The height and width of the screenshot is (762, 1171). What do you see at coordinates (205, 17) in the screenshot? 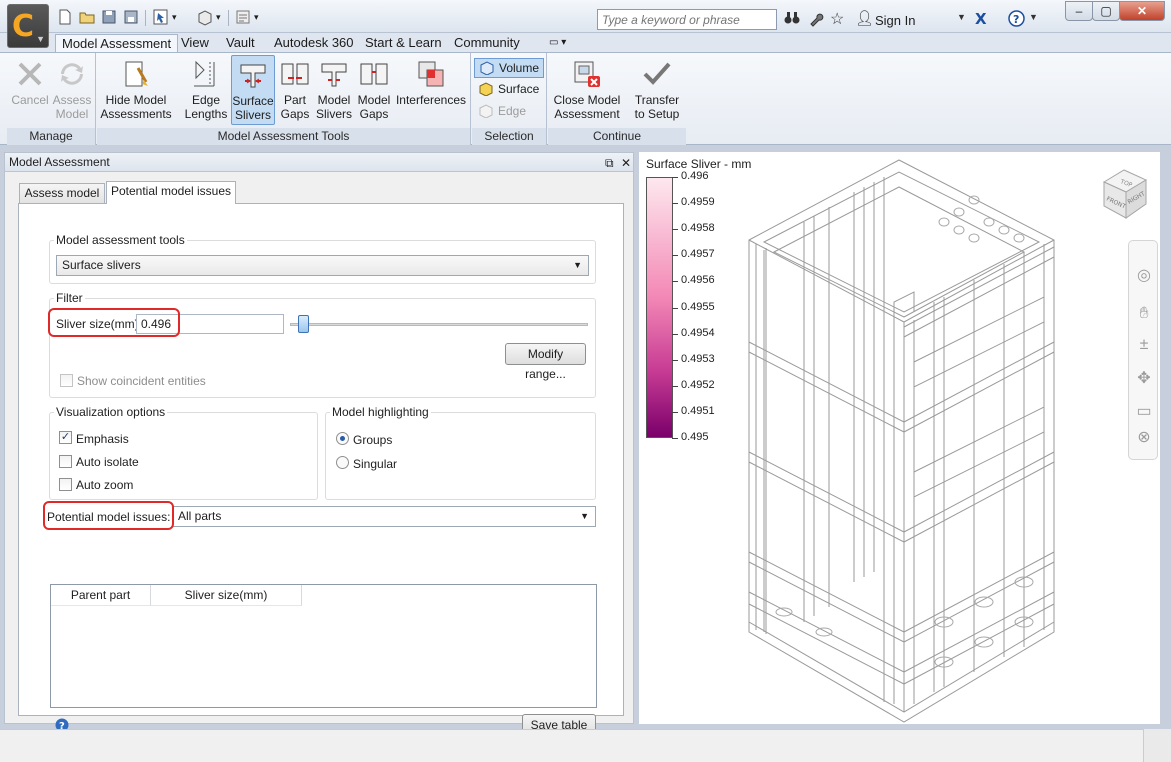
I see `box-icon` at bounding box center [205, 17].